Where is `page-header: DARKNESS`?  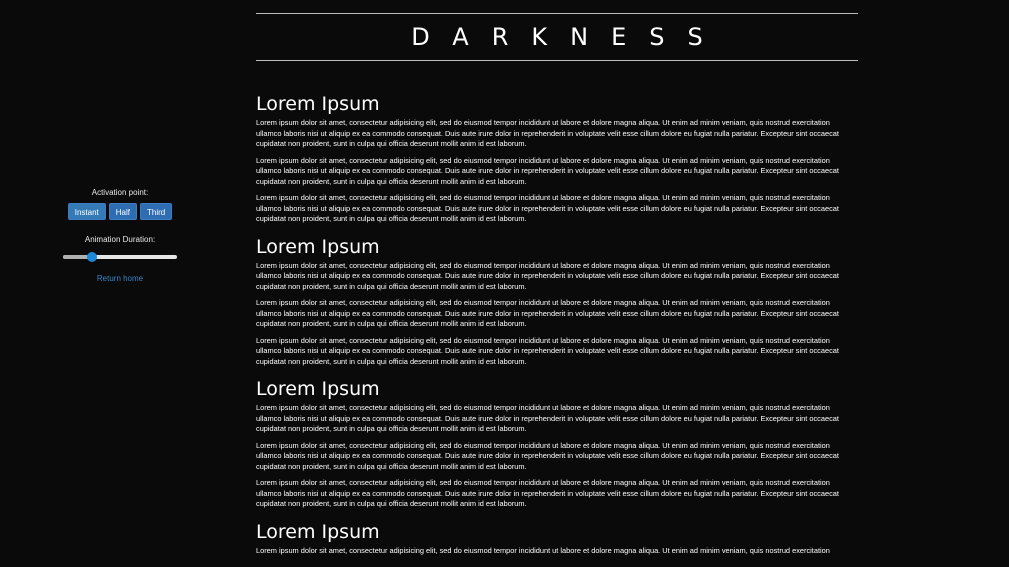 page-header: DARKNESS is located at coordinates (557, 37).